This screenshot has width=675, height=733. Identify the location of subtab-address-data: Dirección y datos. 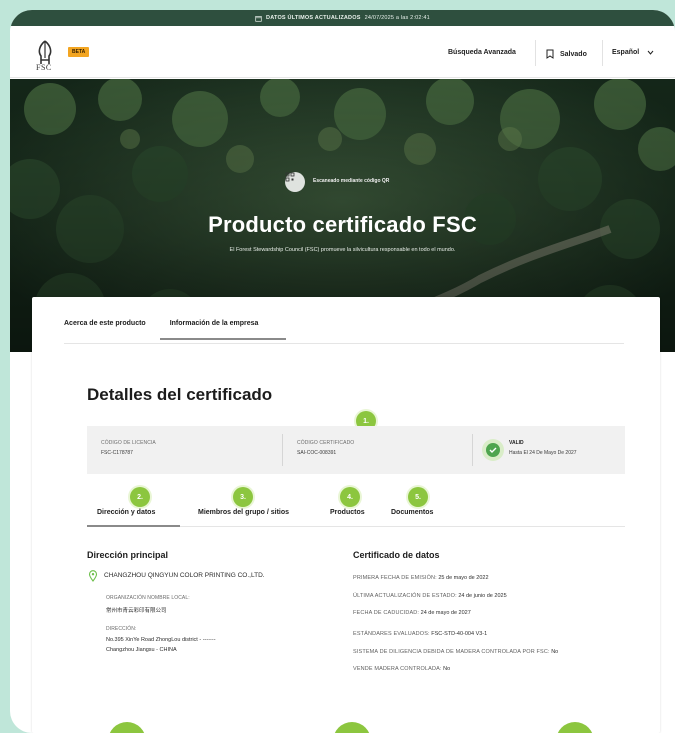
(126, 512).